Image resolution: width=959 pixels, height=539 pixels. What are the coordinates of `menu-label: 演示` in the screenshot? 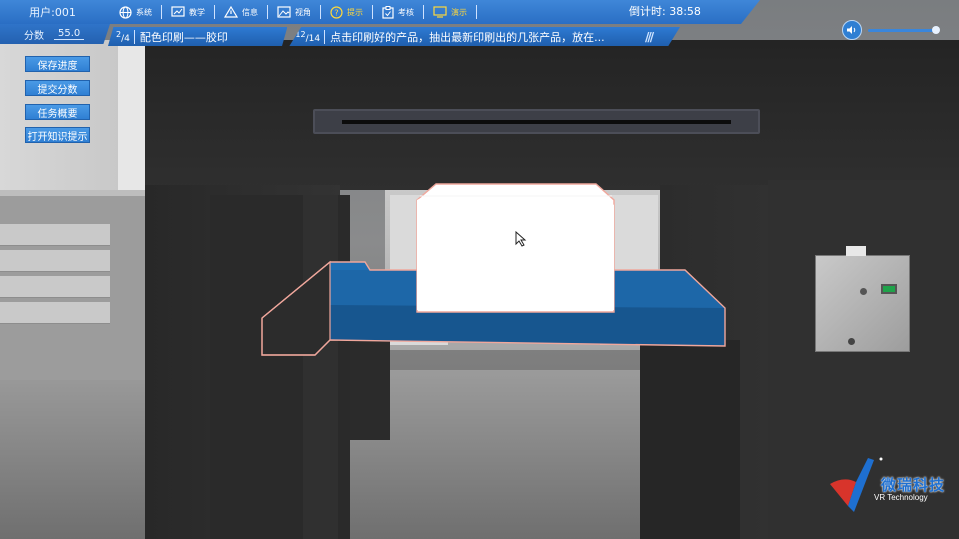 It's located at (459, 12).